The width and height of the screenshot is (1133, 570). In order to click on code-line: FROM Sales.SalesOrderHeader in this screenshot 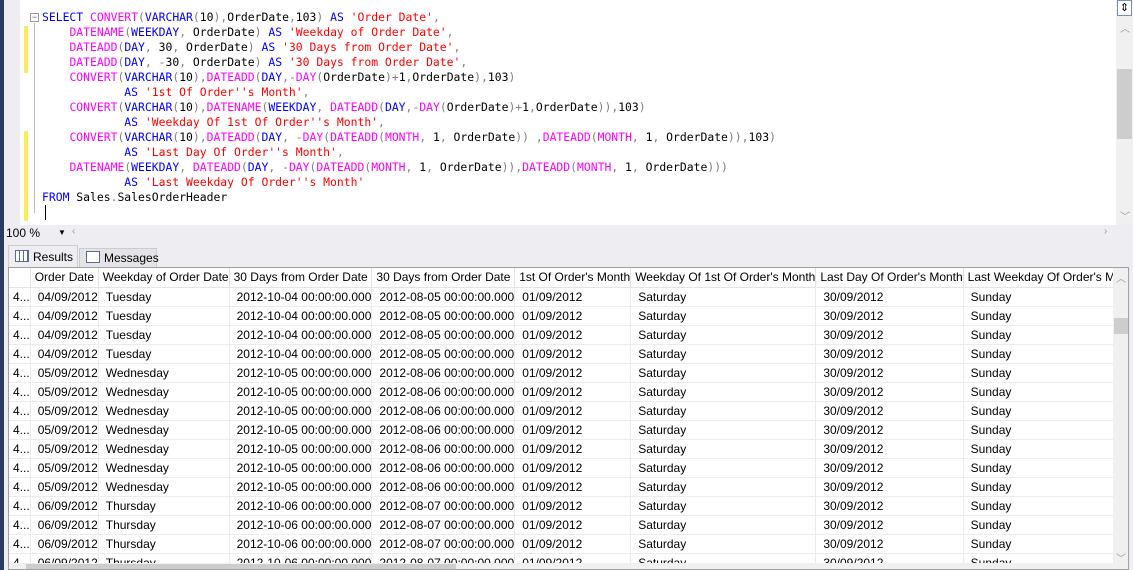, I will do `click(409, 197)`.